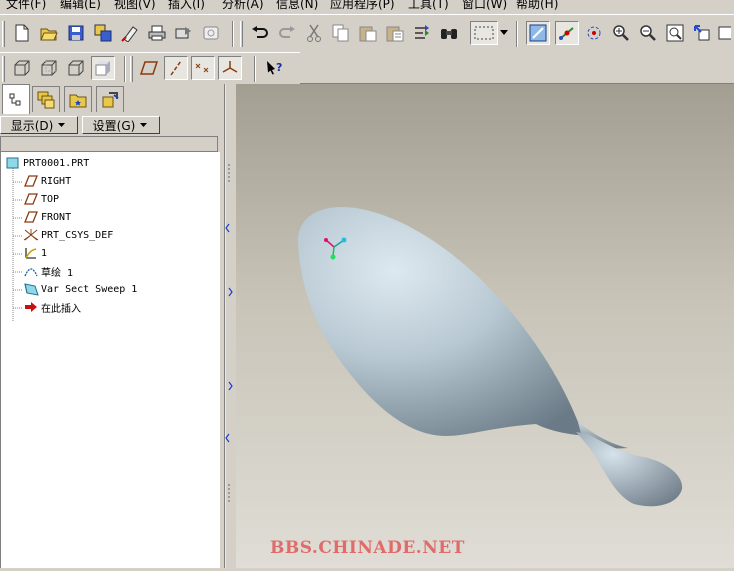  I want to click on tree-item-label: PRT0001.PRT, so click(56, 163).